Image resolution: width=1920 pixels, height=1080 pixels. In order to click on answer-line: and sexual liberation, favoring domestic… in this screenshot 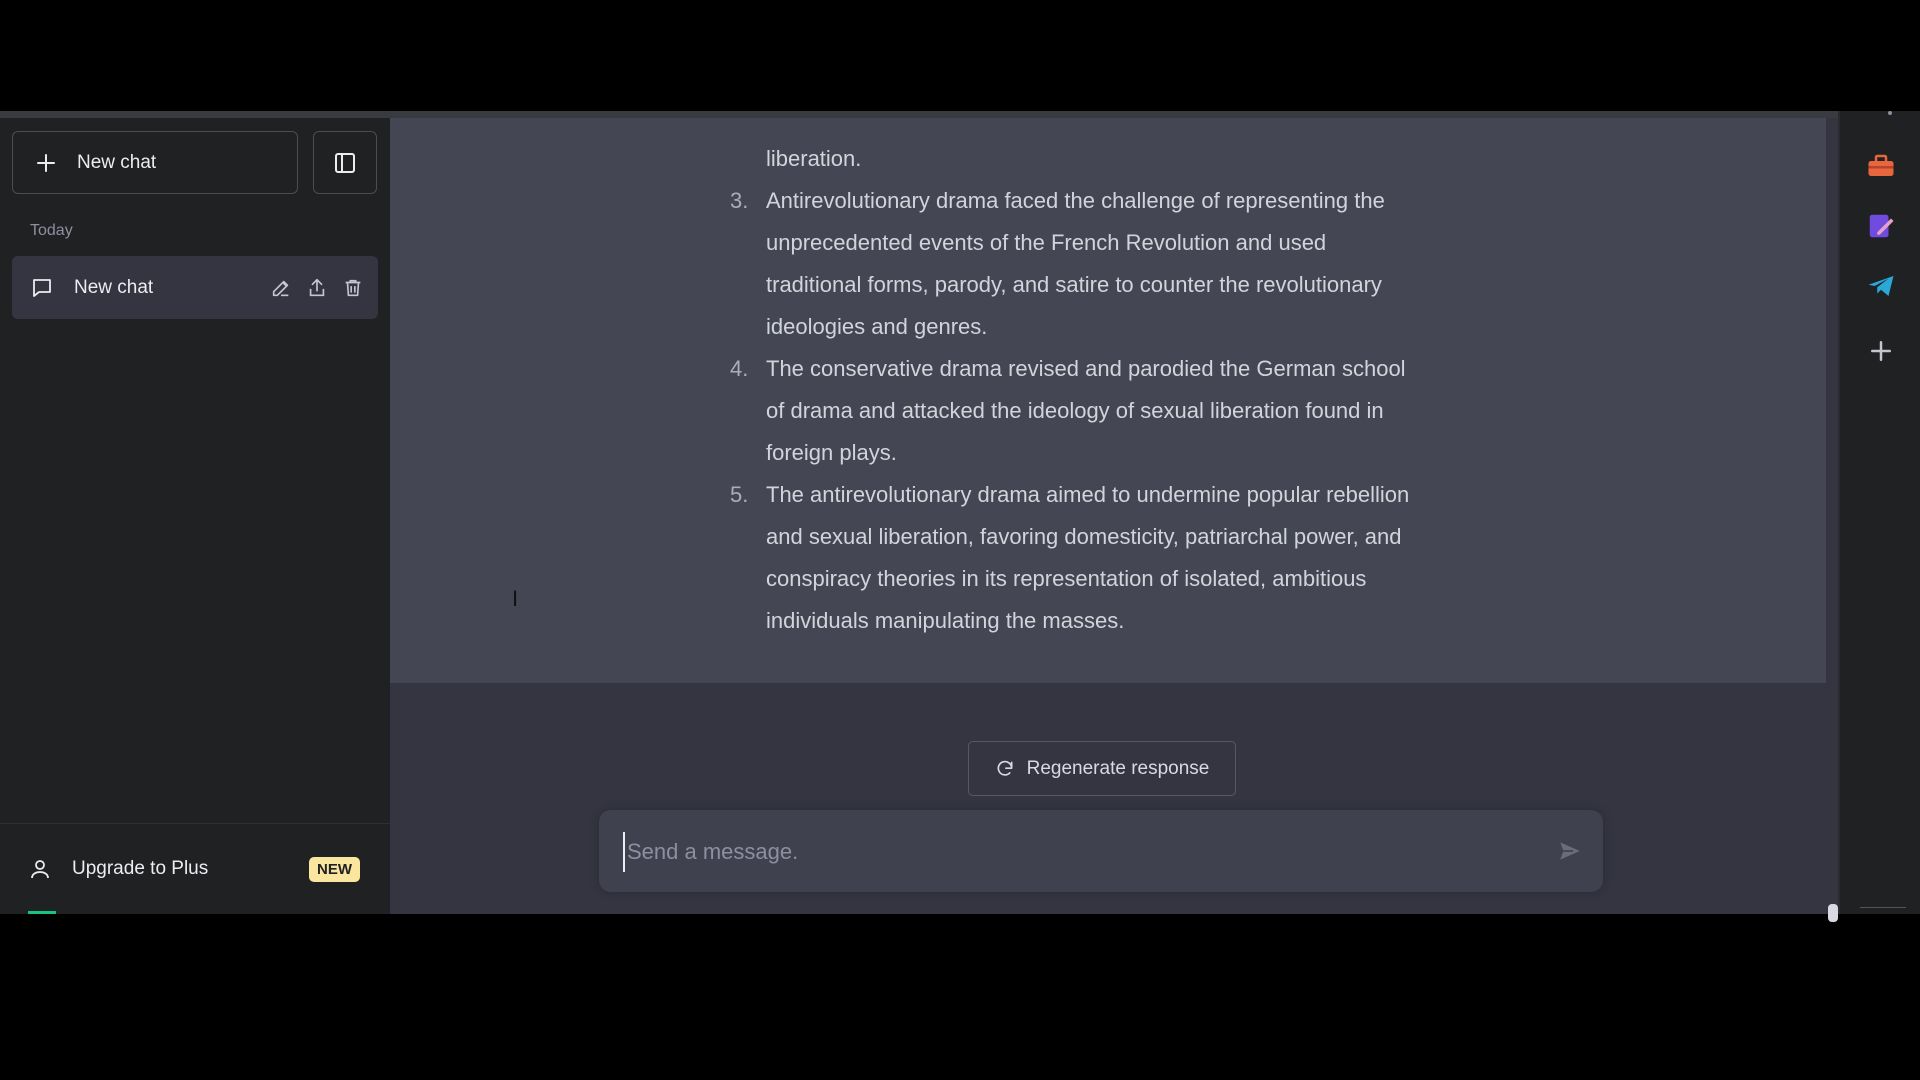, I will do `click(1084, 536)`.